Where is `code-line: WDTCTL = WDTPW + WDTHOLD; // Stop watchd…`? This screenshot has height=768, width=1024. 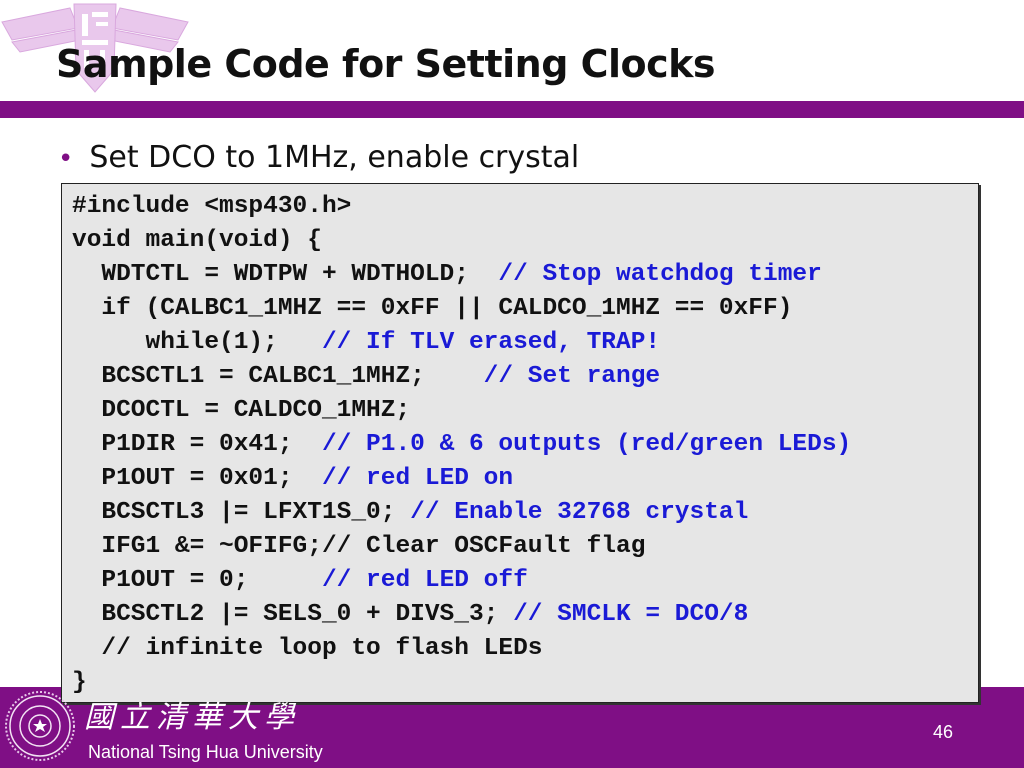 code-line: WDTCTL = WDTPW + WDTHOLD; // Stop watchd… is located at coordinates (461, 275).